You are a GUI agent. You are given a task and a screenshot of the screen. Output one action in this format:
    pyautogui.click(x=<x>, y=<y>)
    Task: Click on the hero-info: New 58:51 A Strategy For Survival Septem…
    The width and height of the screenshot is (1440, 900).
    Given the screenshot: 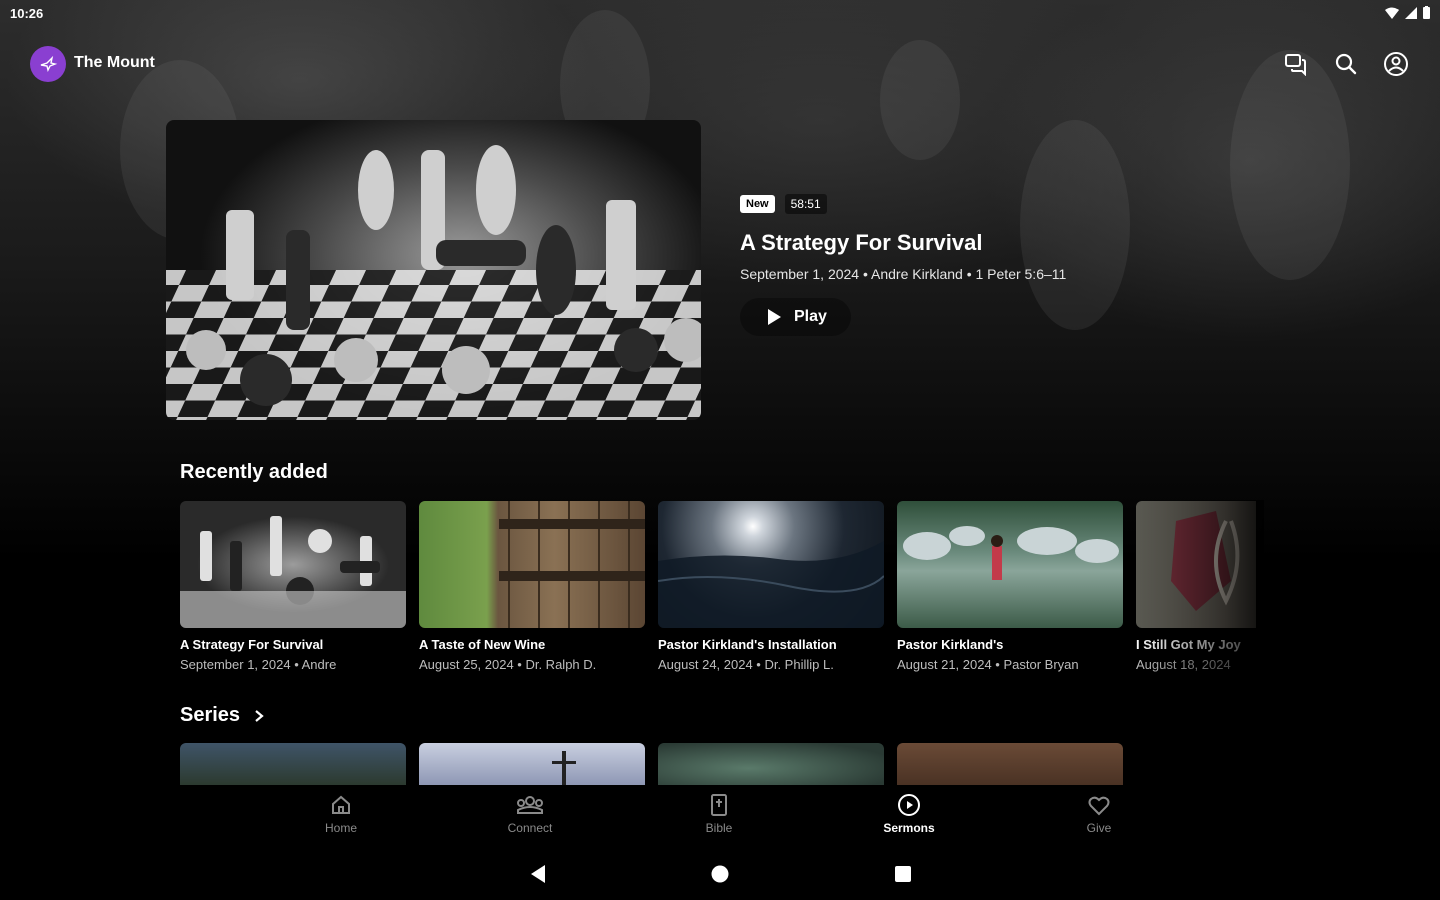 What is the action you would take?
    pyautogui.click(x=903, y=265)
    